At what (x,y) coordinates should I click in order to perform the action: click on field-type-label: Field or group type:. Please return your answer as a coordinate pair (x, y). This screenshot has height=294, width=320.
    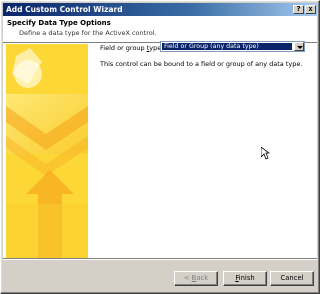
    Looking at the image, I should click on (131, 48).